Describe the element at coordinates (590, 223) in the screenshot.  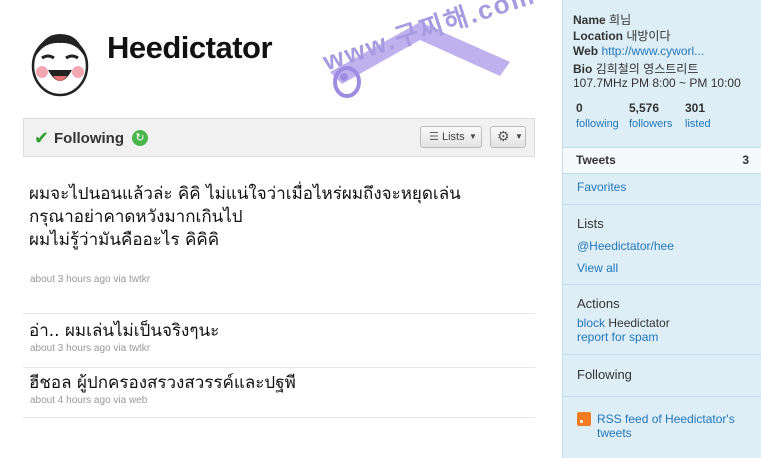
I see `lists-heading: Lists` at that location.